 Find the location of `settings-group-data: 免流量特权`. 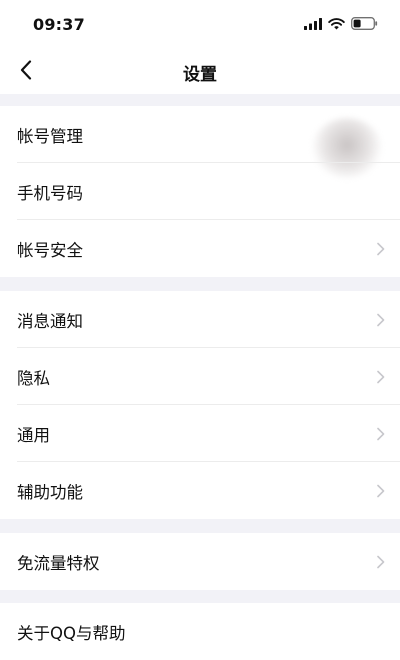

settings-group-data: 免流量特权 is located at coordinates (200, 561).